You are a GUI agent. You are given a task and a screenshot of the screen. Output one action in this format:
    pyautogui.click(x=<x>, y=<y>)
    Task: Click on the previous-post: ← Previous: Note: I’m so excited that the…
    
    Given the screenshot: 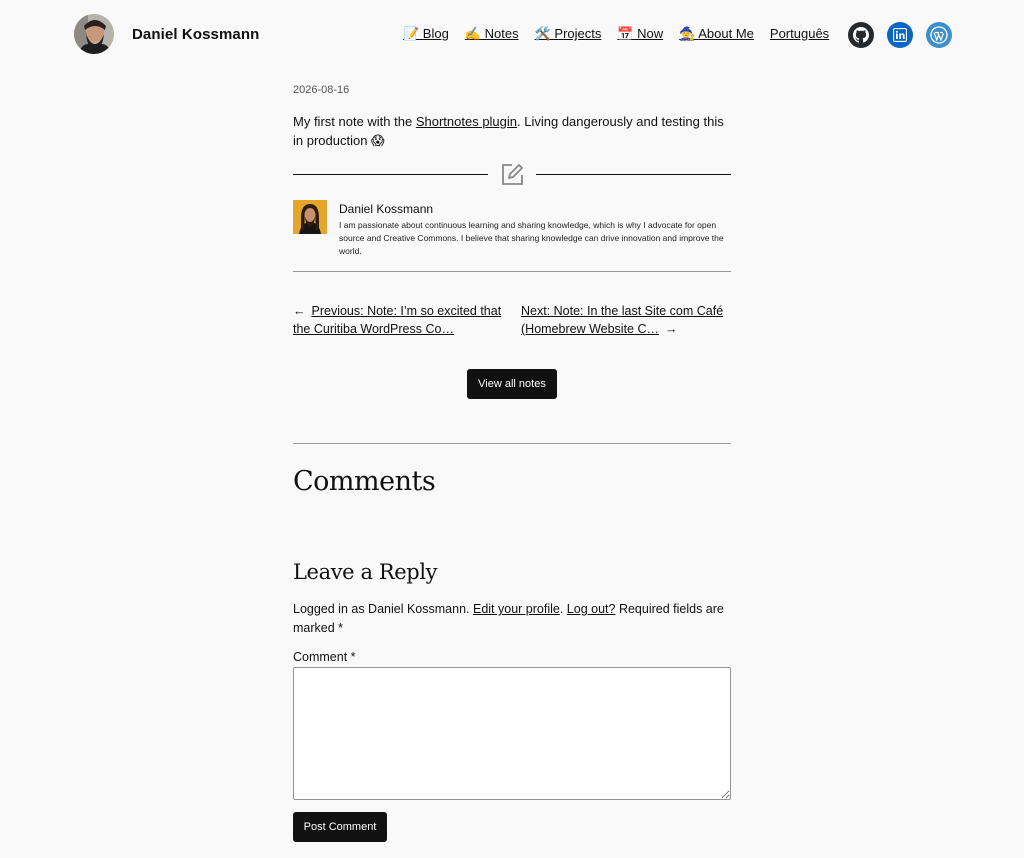 What is the action you would take?
    pyautogui.click(x=403, y=320)
    